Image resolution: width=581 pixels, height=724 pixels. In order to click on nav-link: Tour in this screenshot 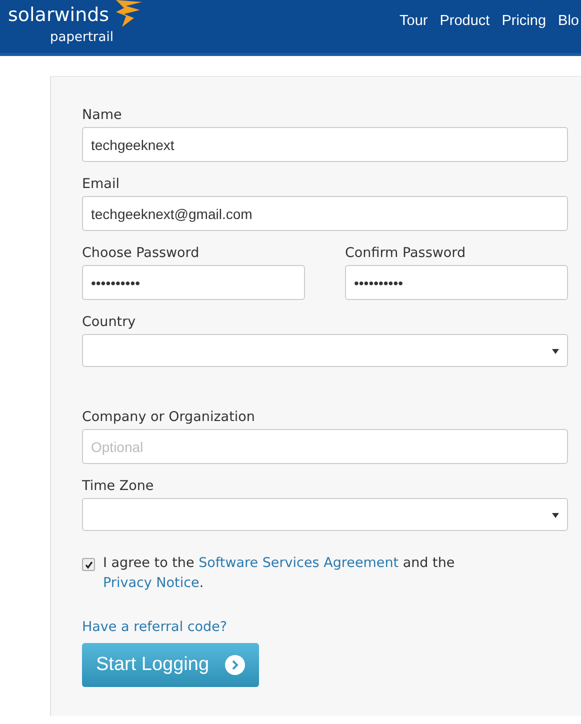, I will do `click(414, 21)`.